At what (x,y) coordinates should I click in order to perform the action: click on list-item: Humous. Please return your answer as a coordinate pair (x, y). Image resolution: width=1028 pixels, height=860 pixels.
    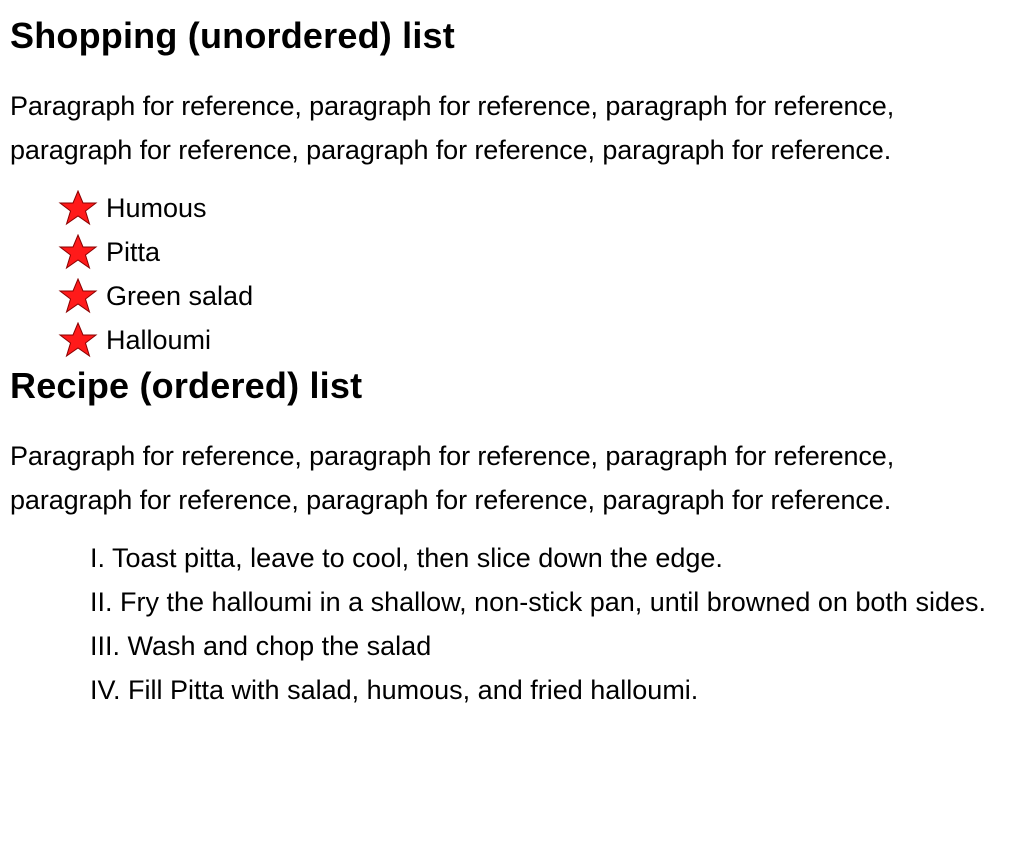
    Looking at the image, I should click on (538, 208).